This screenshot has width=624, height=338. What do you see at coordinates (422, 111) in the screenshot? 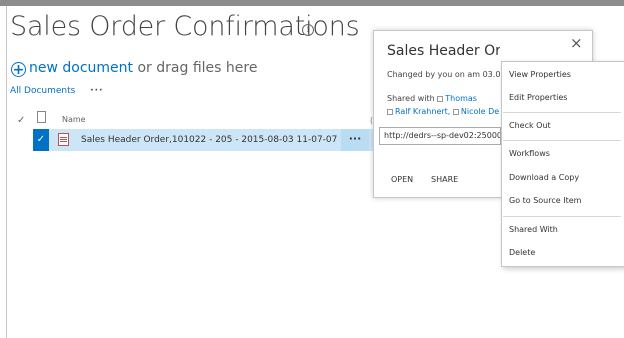
I see `shared-person-link: Ralf Krahnert,` at bounding box center [422, 111].